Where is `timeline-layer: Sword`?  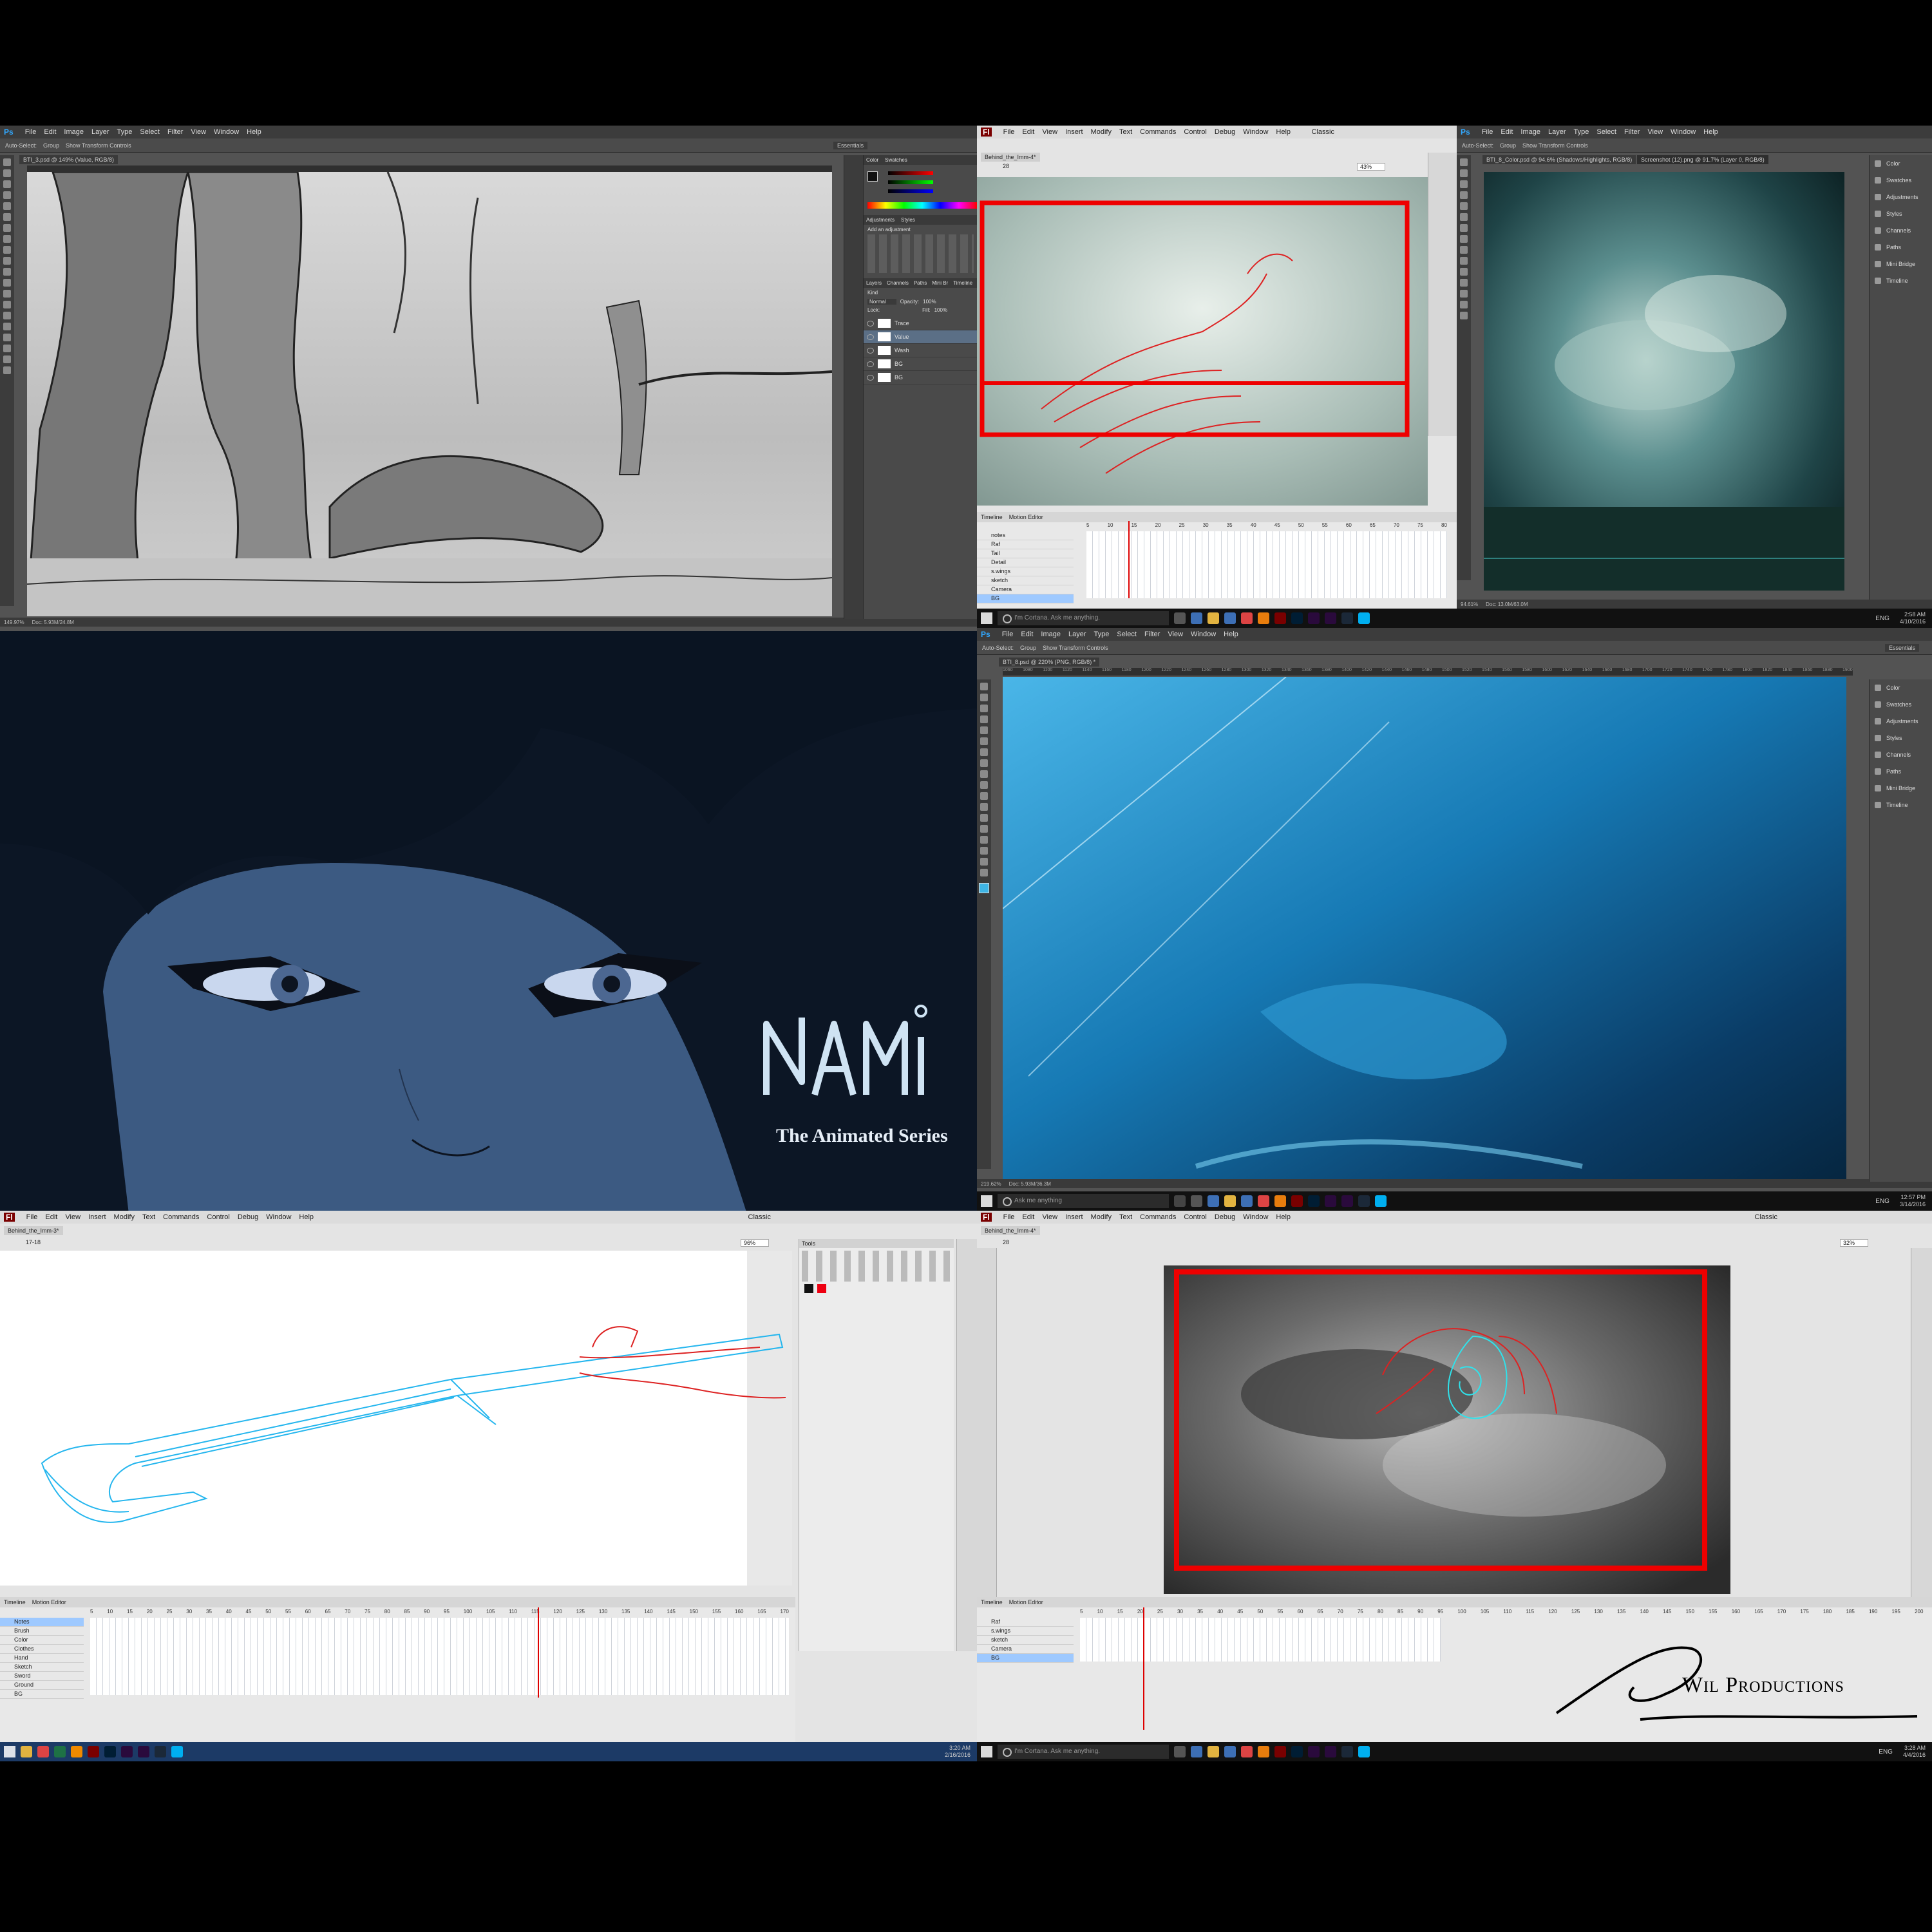 timeline-layer: Sword is located at coordinates (42, 1676).